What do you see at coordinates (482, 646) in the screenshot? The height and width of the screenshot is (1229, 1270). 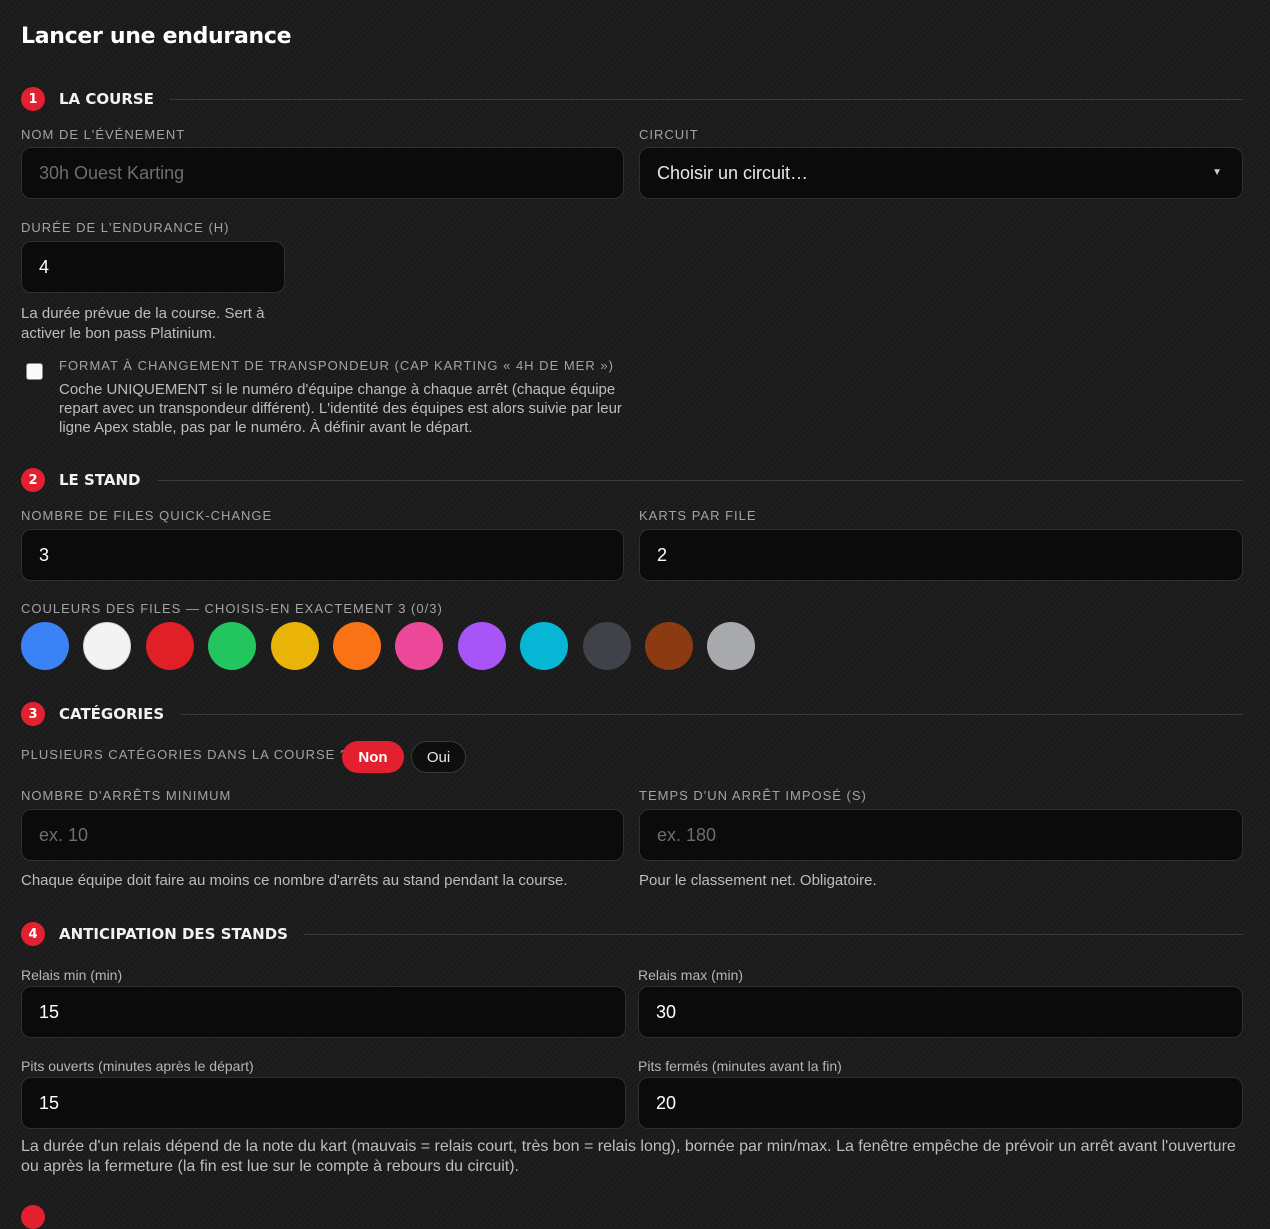 I see `color-swatch-purple` at bounding box center [482, 646].